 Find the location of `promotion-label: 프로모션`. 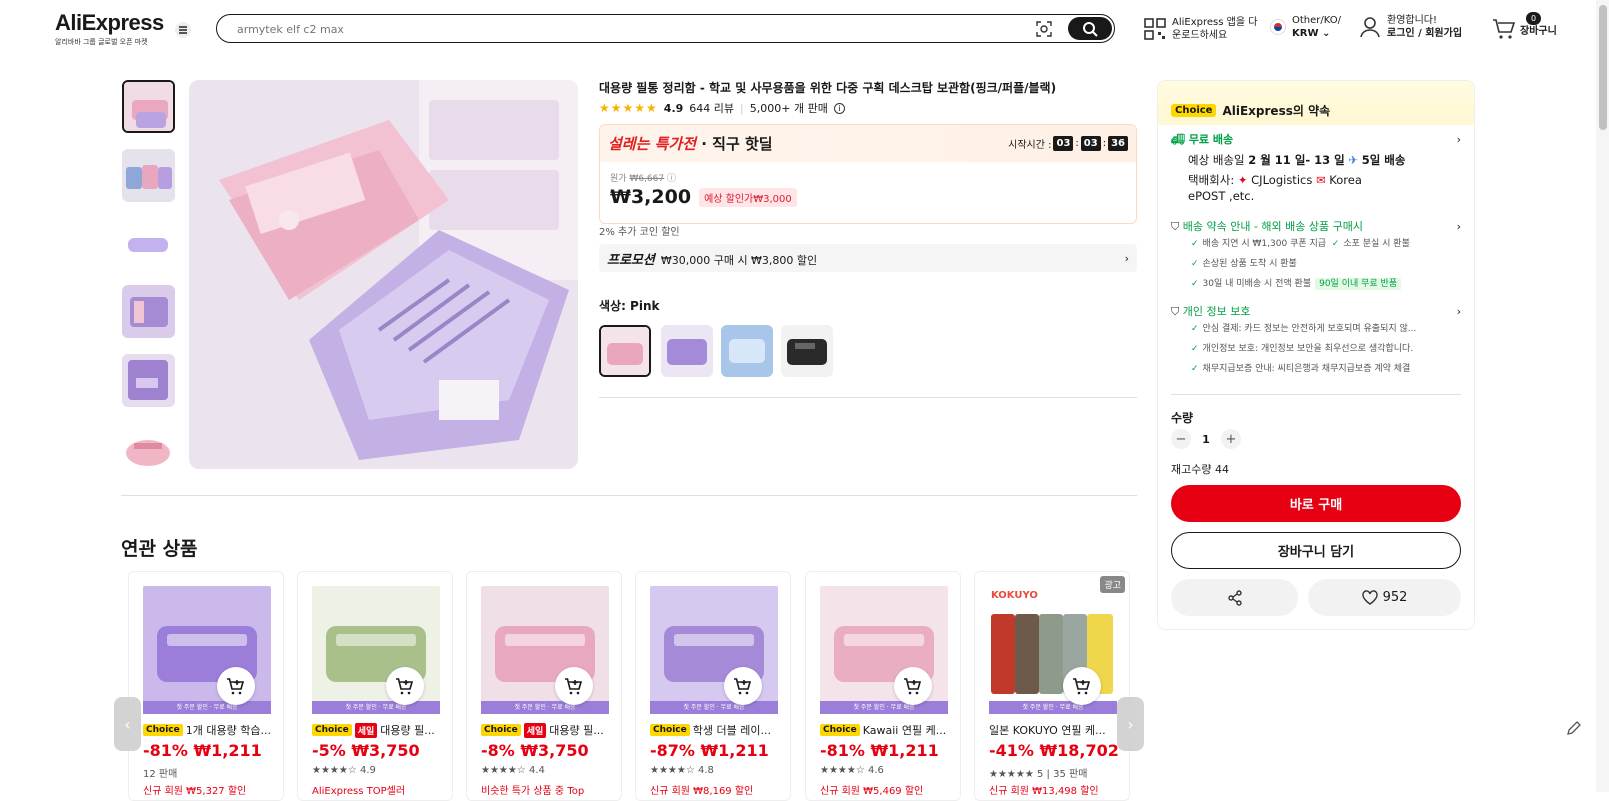

promotion-label: 프로모션 is located at coordinates (631, 260).